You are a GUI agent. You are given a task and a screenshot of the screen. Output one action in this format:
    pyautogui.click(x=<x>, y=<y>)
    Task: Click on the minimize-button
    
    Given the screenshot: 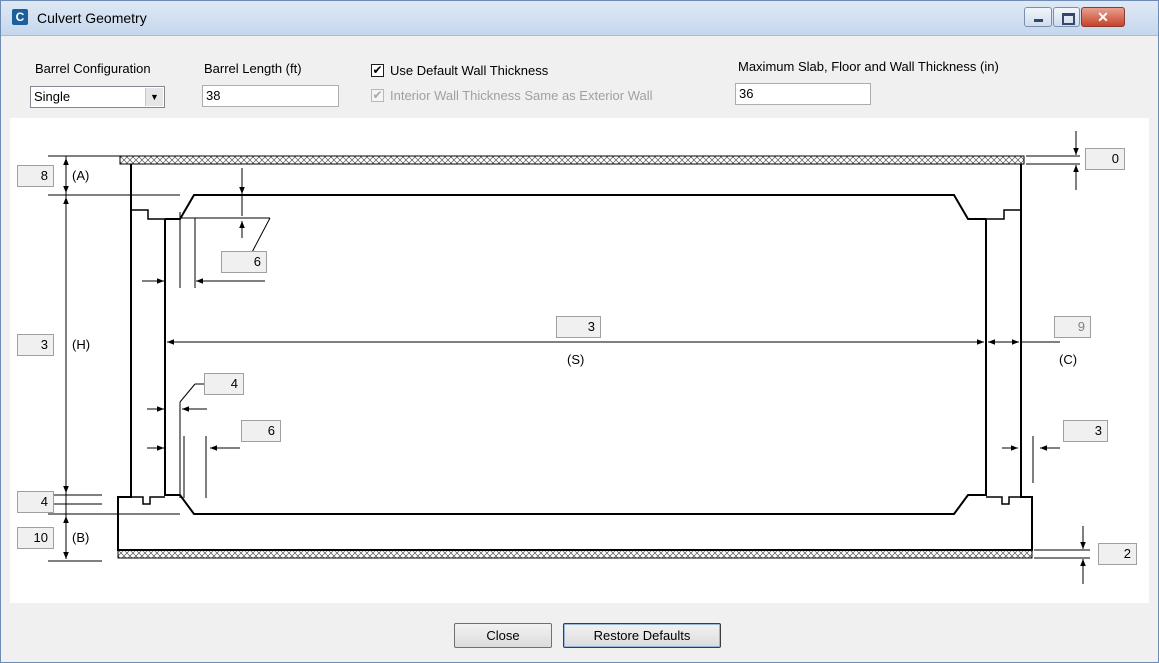 What is the action you would take?
    pyautogui.click(x=1038, y=17)
    